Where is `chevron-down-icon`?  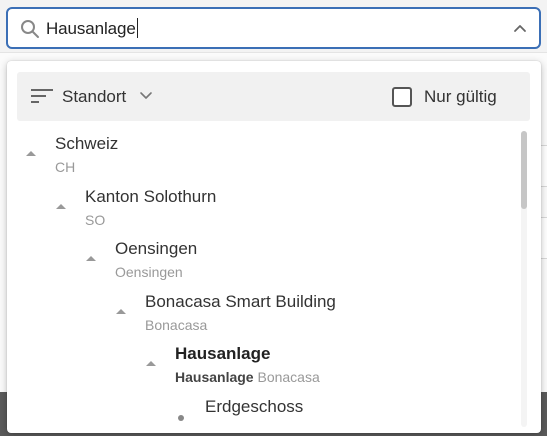
chevron-down-icon is located at coordinates (146, 96).